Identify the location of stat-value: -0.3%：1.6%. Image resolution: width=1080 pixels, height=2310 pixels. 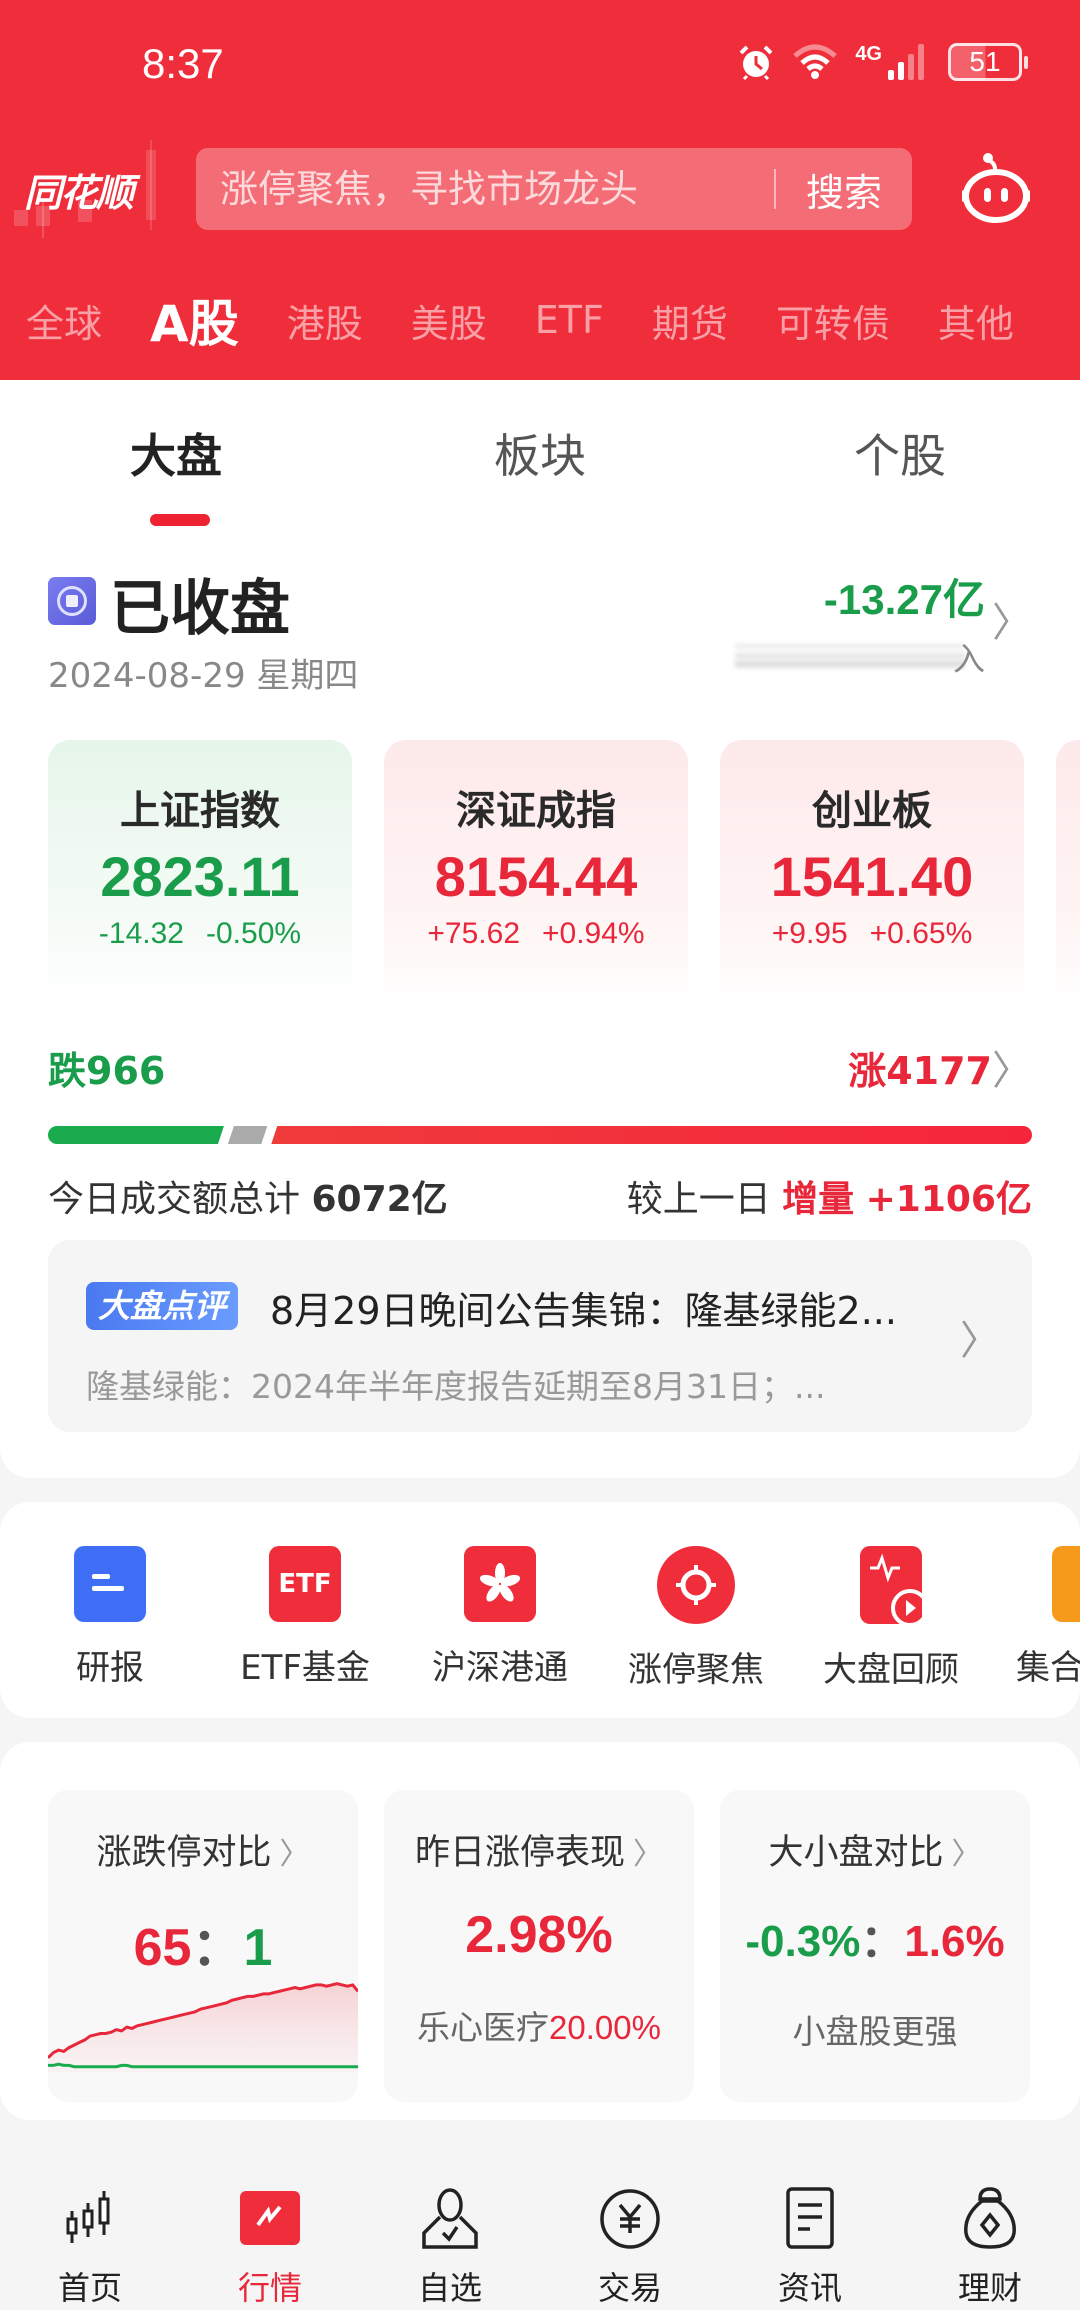
(875, 1937).